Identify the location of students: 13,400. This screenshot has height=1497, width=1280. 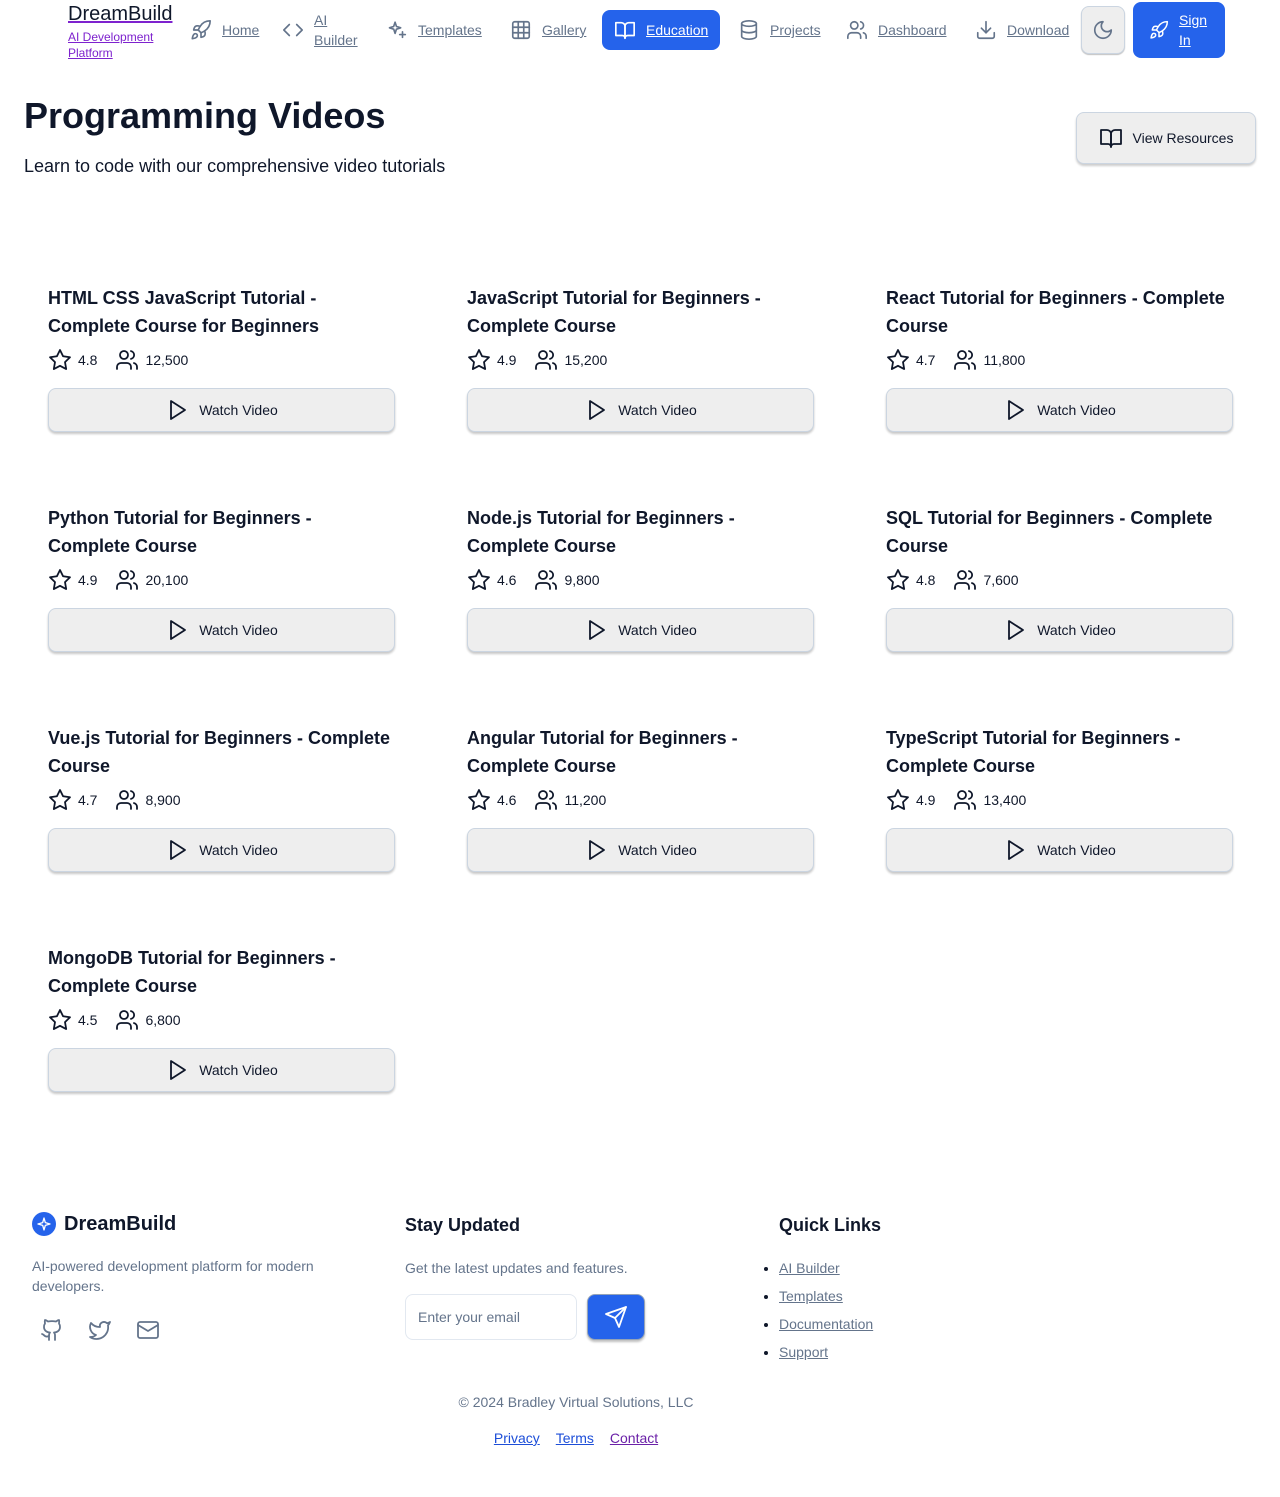
(989, 800).